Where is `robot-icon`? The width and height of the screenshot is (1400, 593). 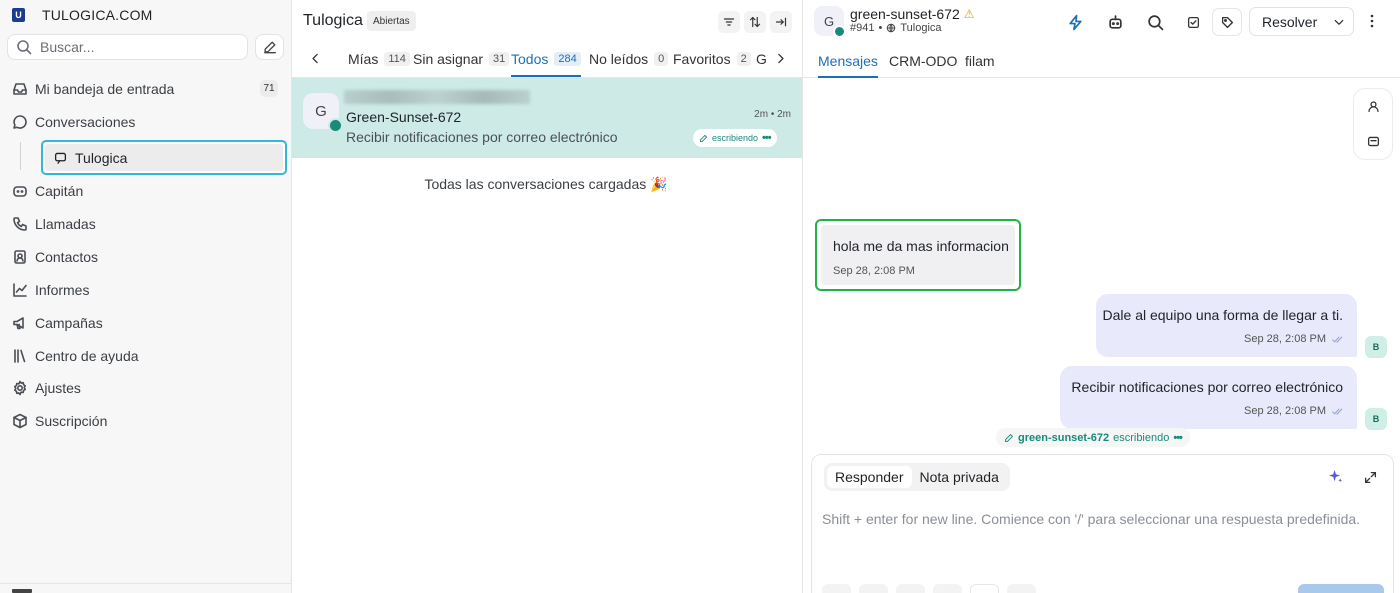 robot-icon is located at coordinates (1115, 21).